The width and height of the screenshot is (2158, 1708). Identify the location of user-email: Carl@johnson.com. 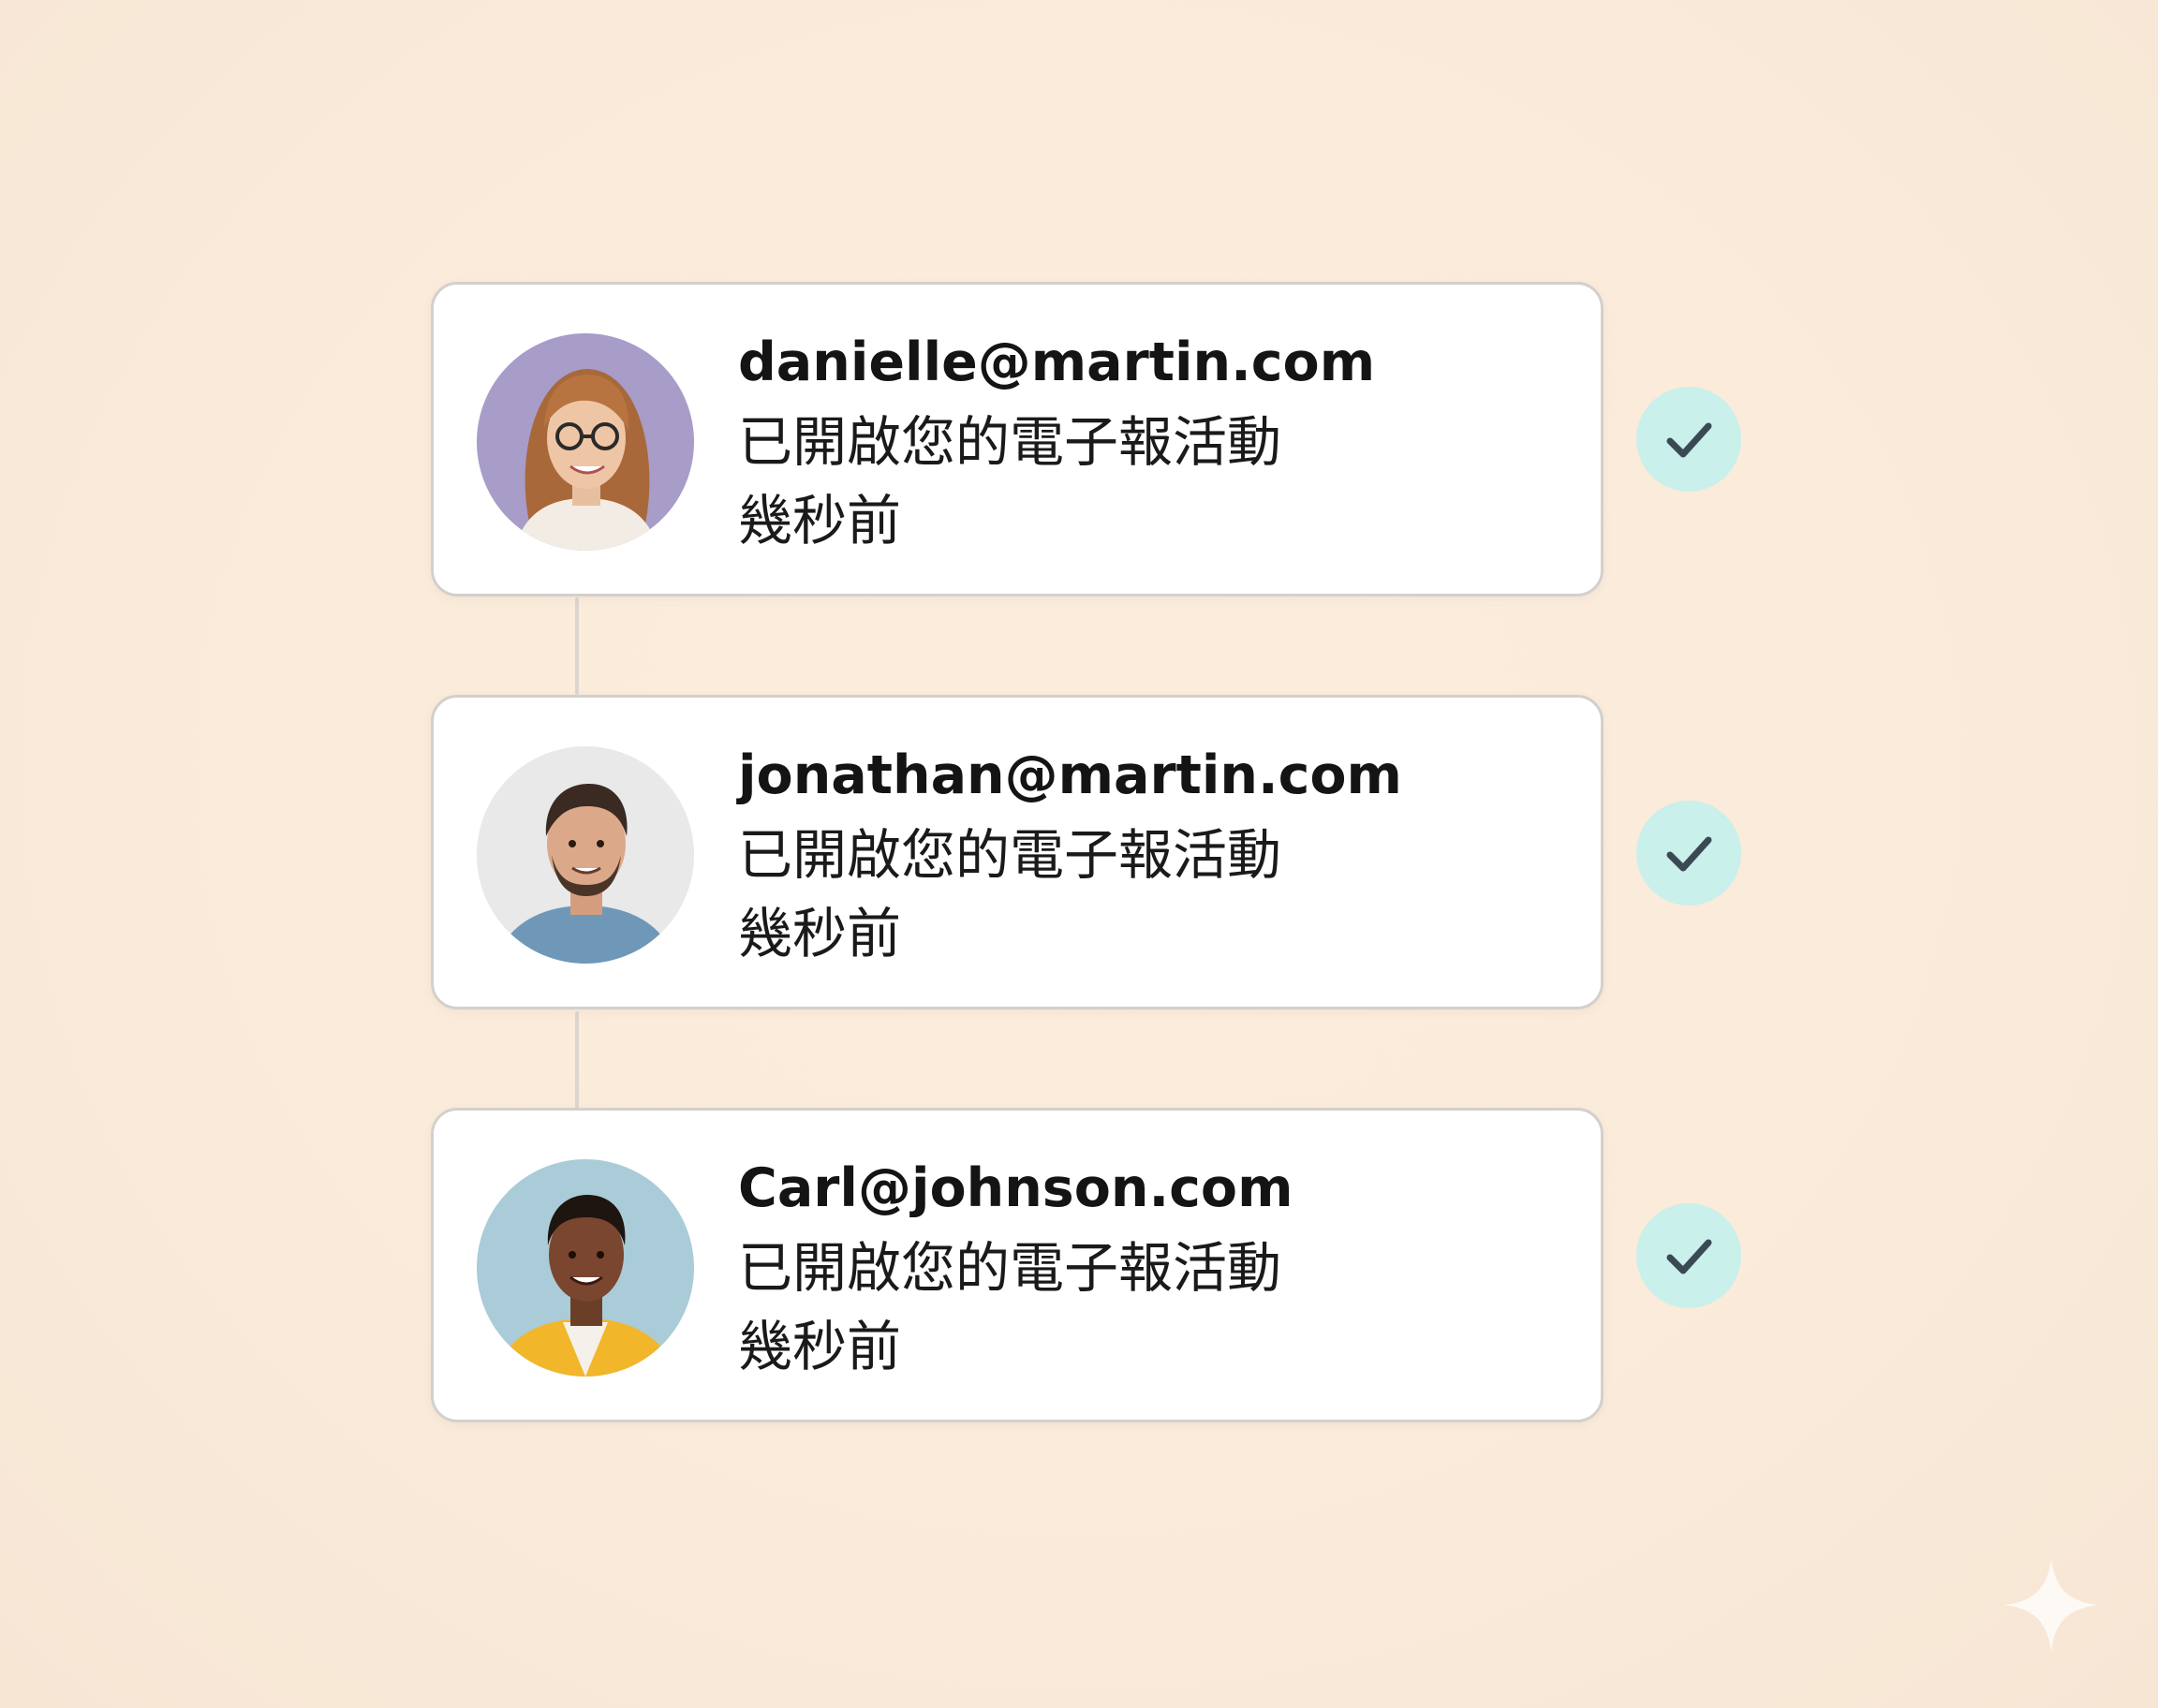
(1015, 1188).